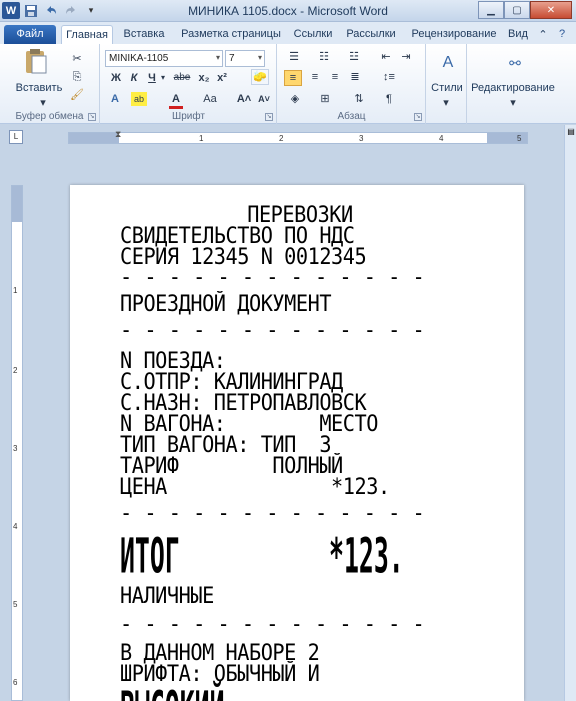 The image size is (576, 701). I want to click on multilevel-list-icon: ☳, so click(354, 57).